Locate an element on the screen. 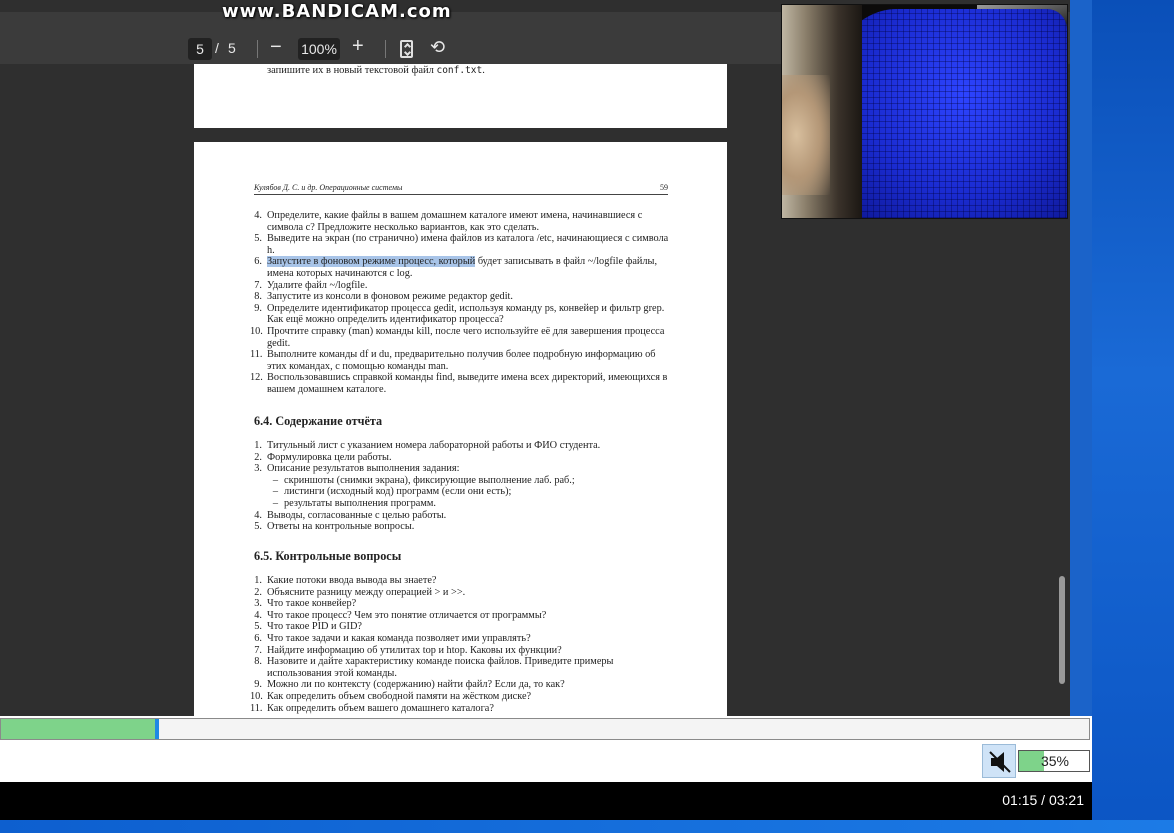  webcam-pillow is located at coordinates (952, 113).